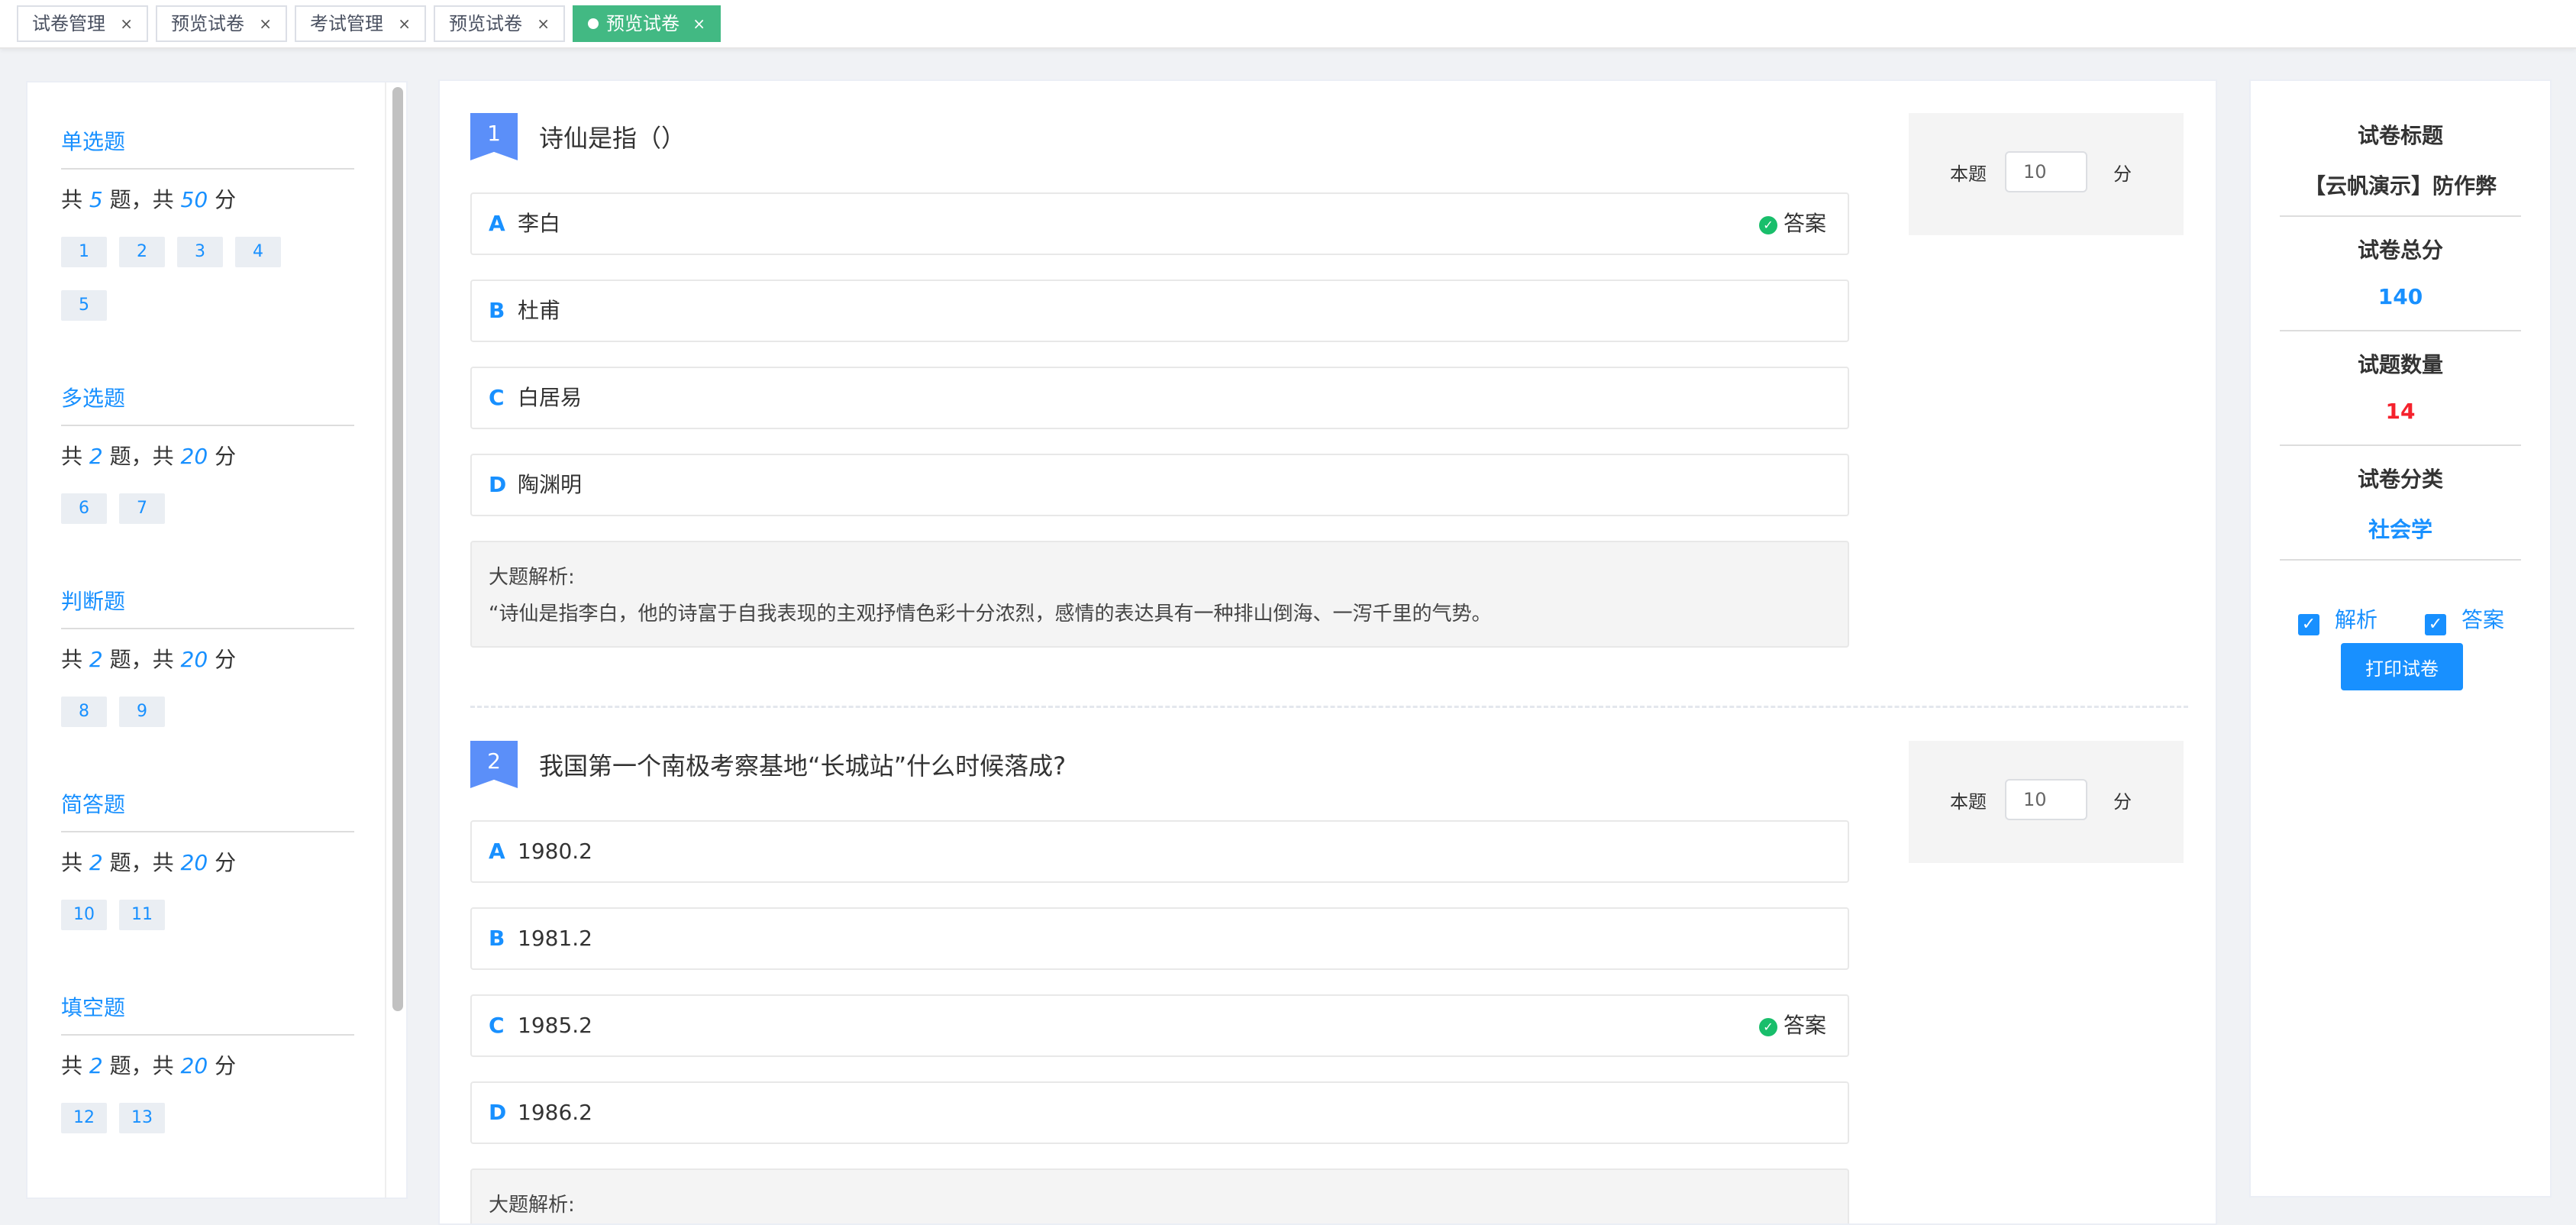  What do you see at coordinates (2400, 250) in the screenshot?
I see `total-score-label: 试卷总分` at bounding box center [2400, 250].